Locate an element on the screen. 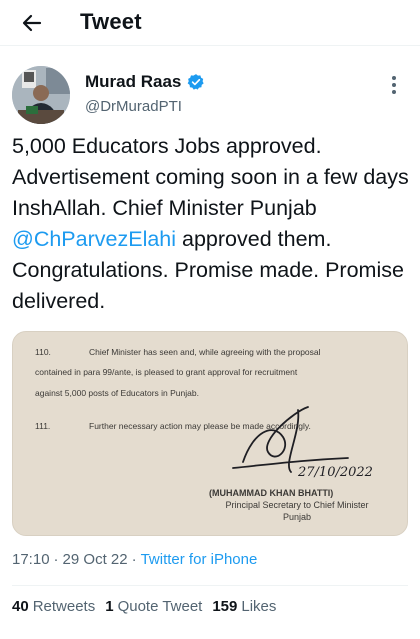 The image size is (420, 639). avatar is located at coordinates (41, 95).